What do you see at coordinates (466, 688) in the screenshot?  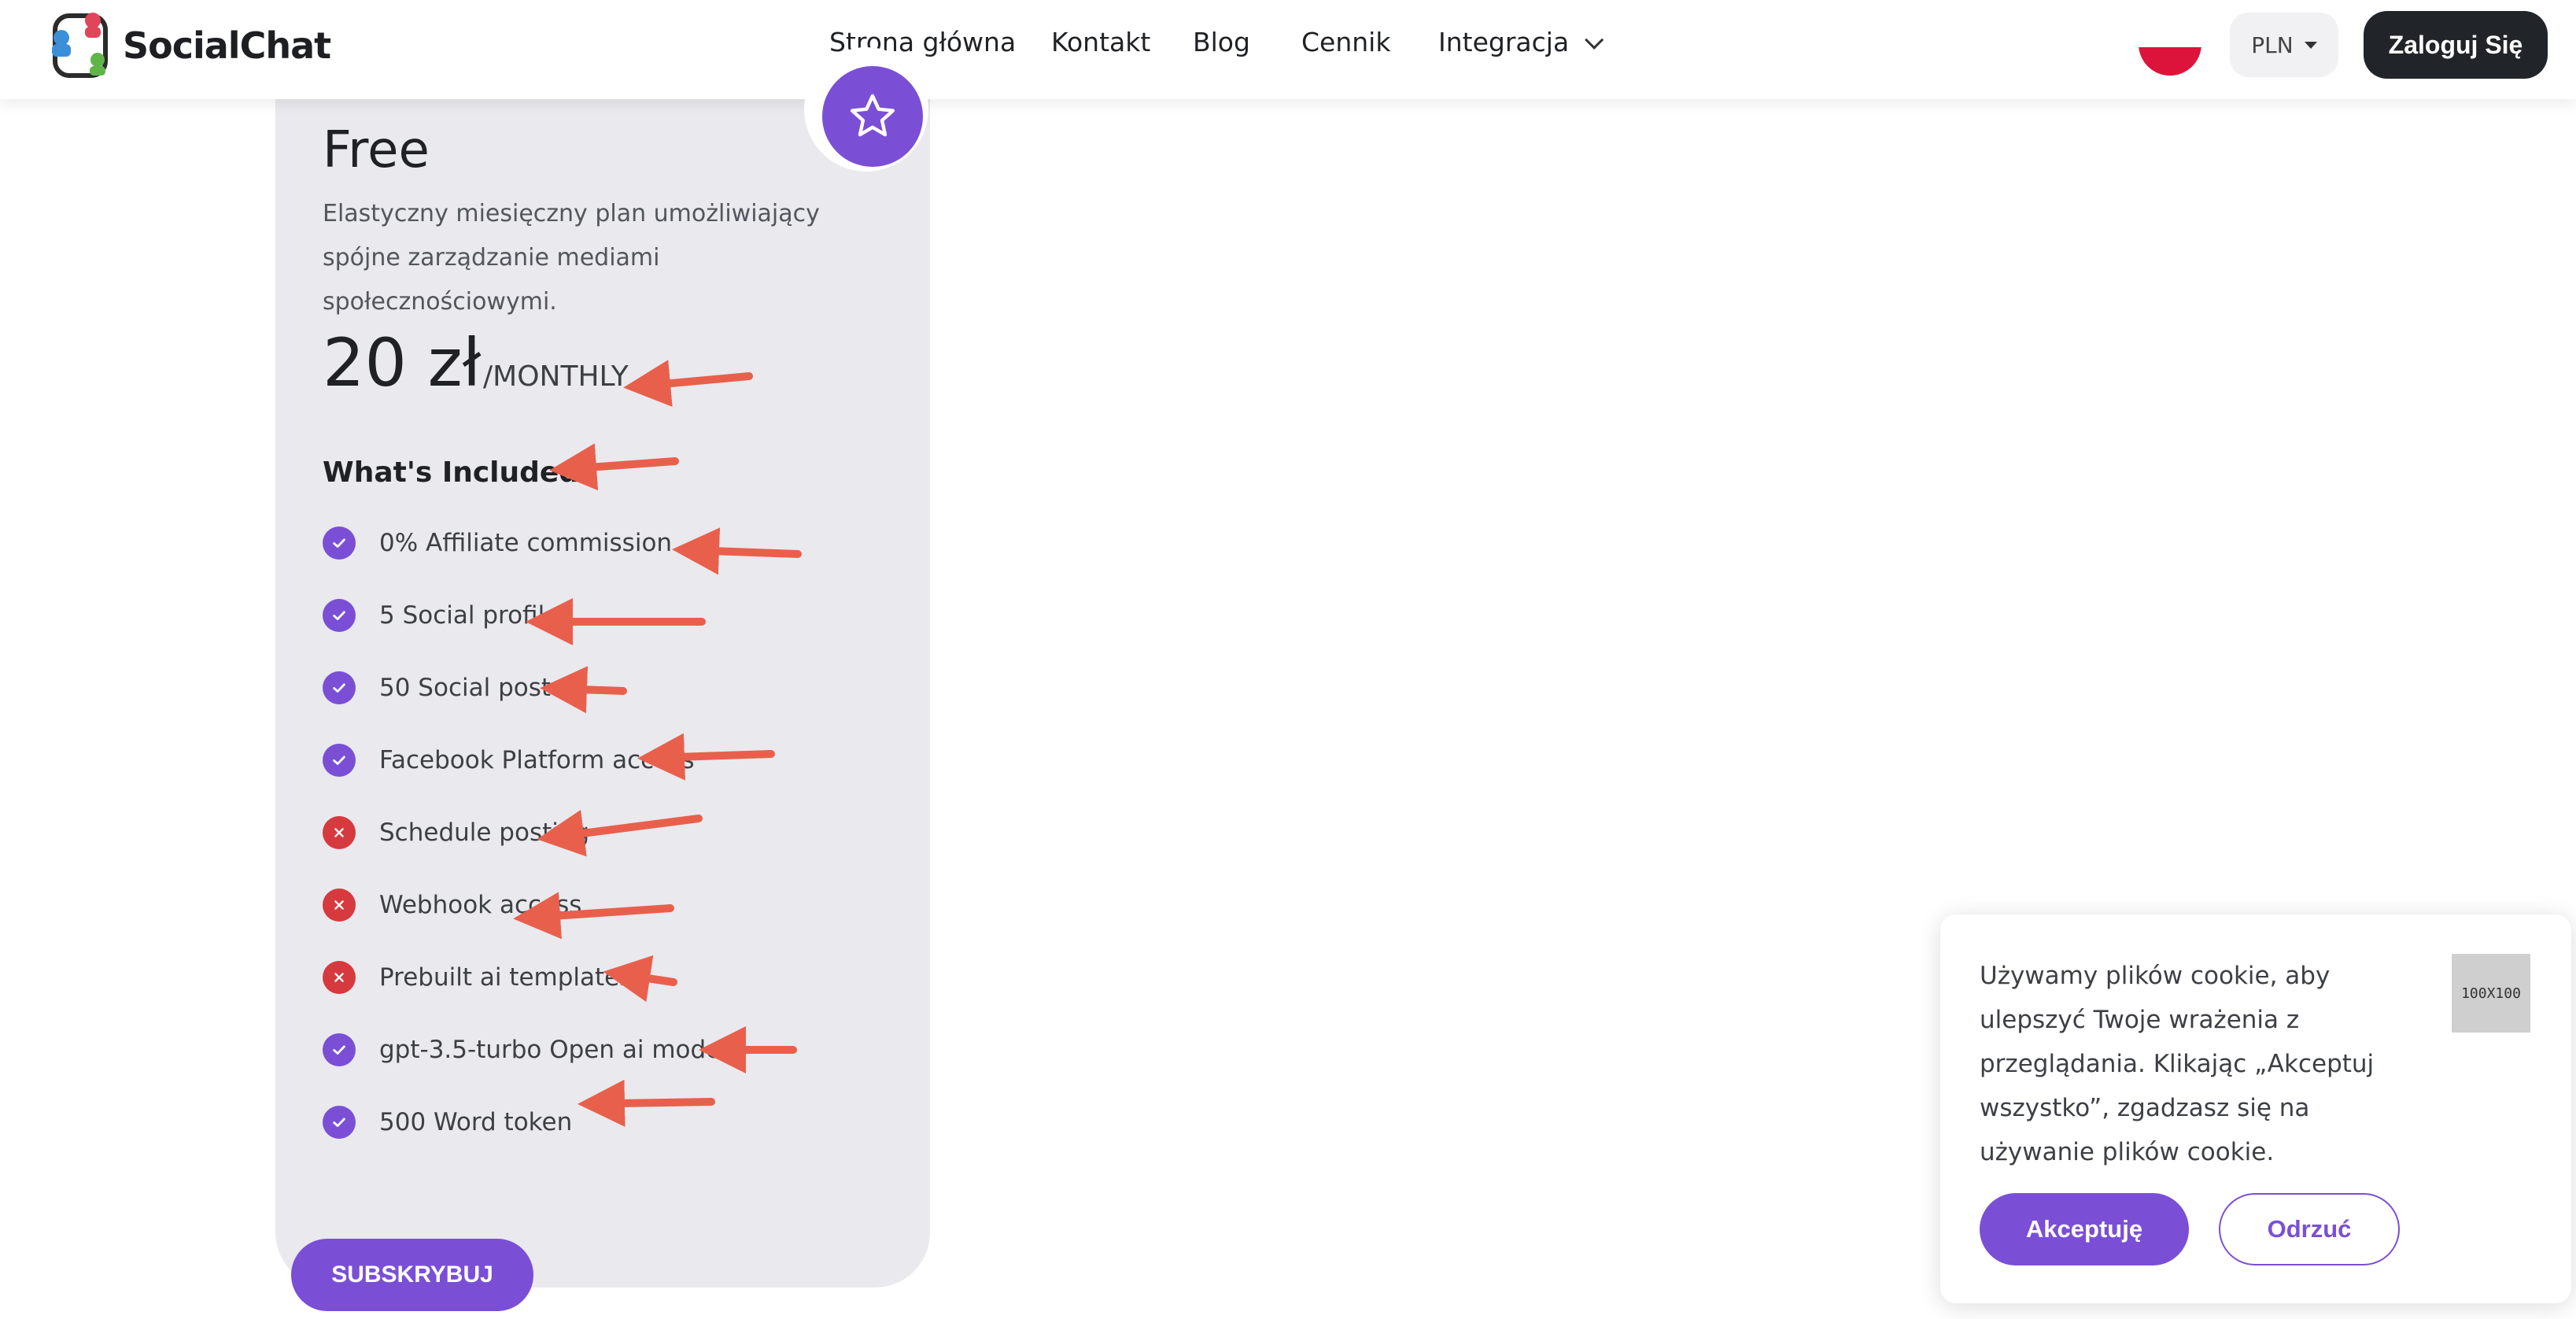 I see `feature-label: 50 Social post` at bounding box center [466, 688].